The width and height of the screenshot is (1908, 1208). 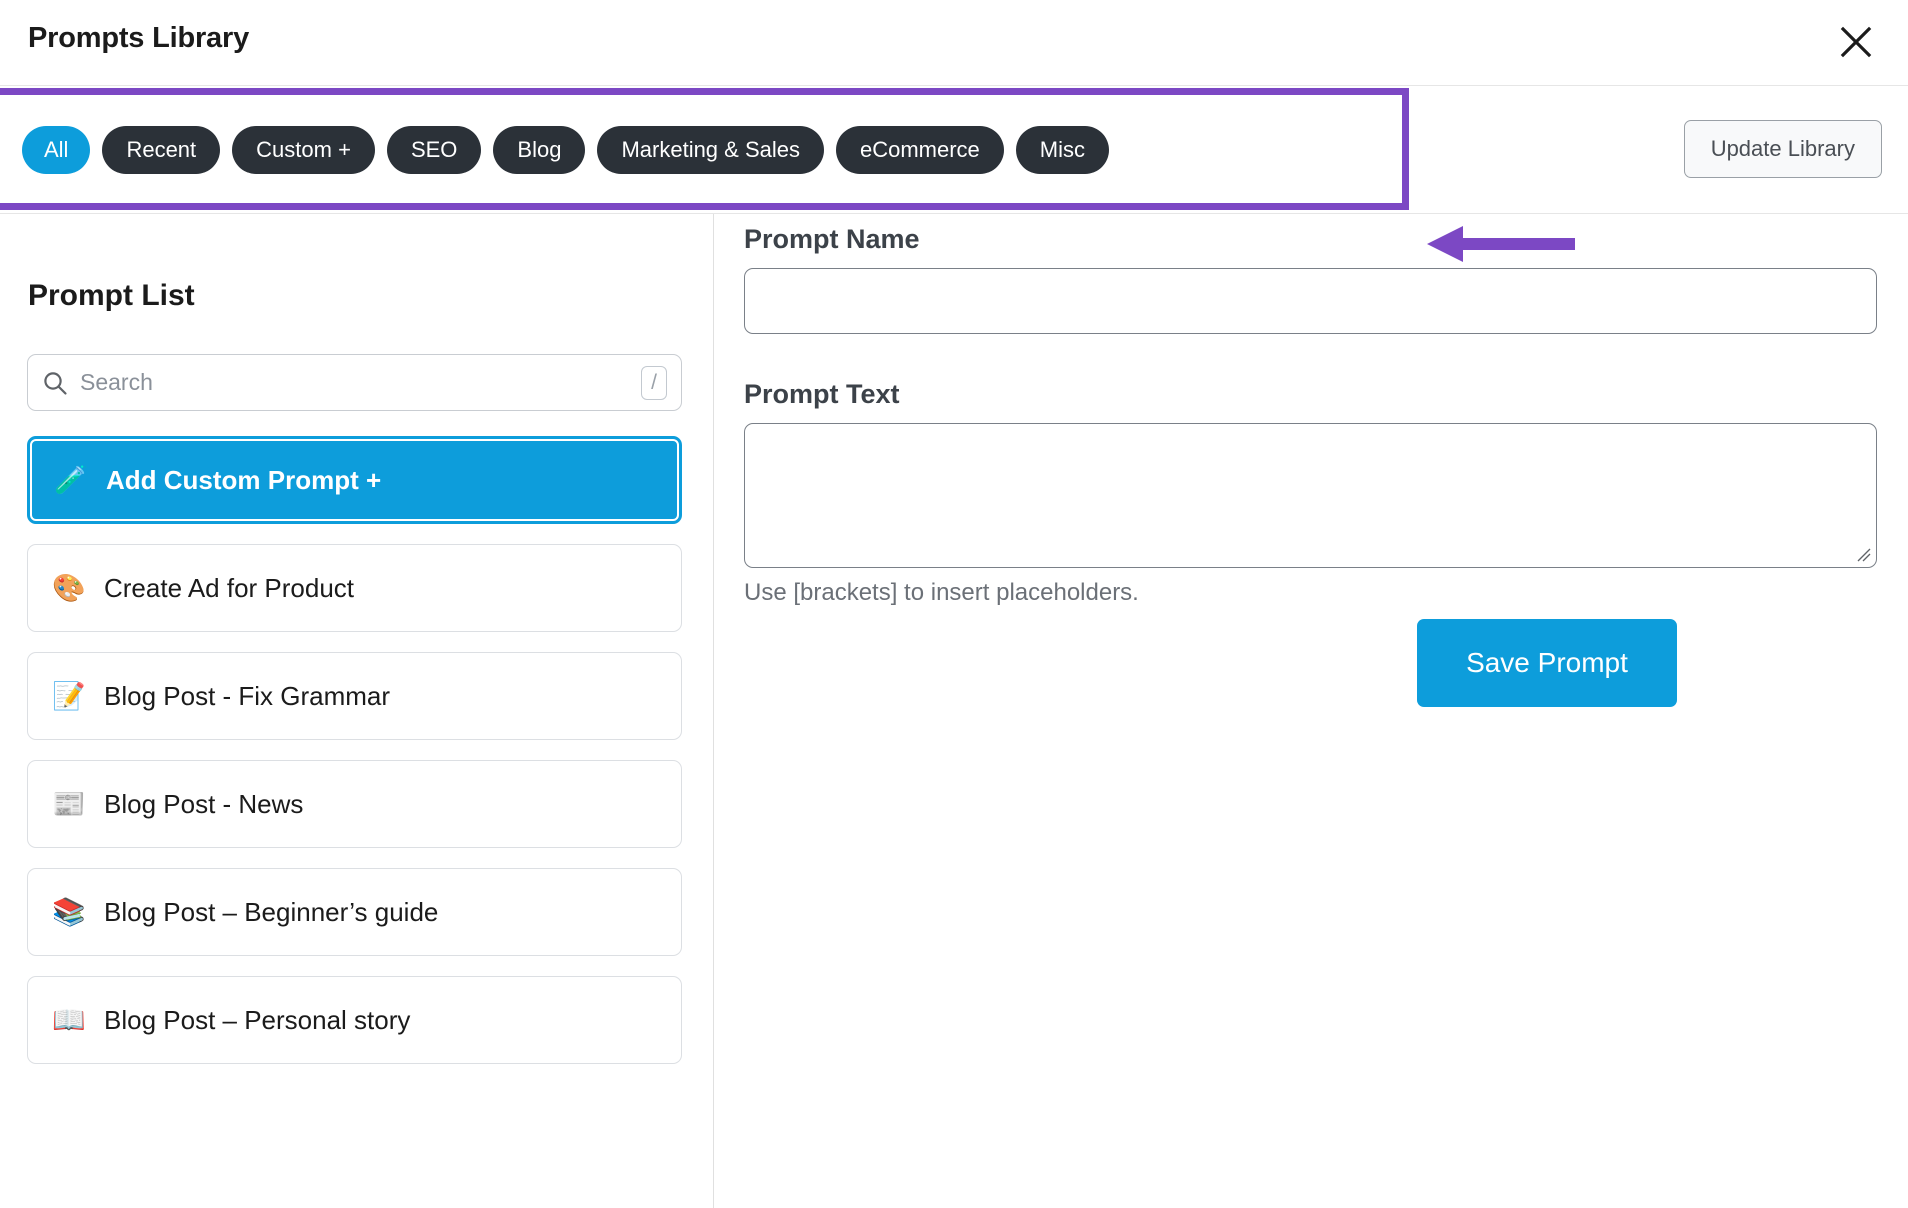 What do you see at coordinates (138, 38) in the screenshot?
I see `page-title: Prompts Library` at bounding box center [138, 38].